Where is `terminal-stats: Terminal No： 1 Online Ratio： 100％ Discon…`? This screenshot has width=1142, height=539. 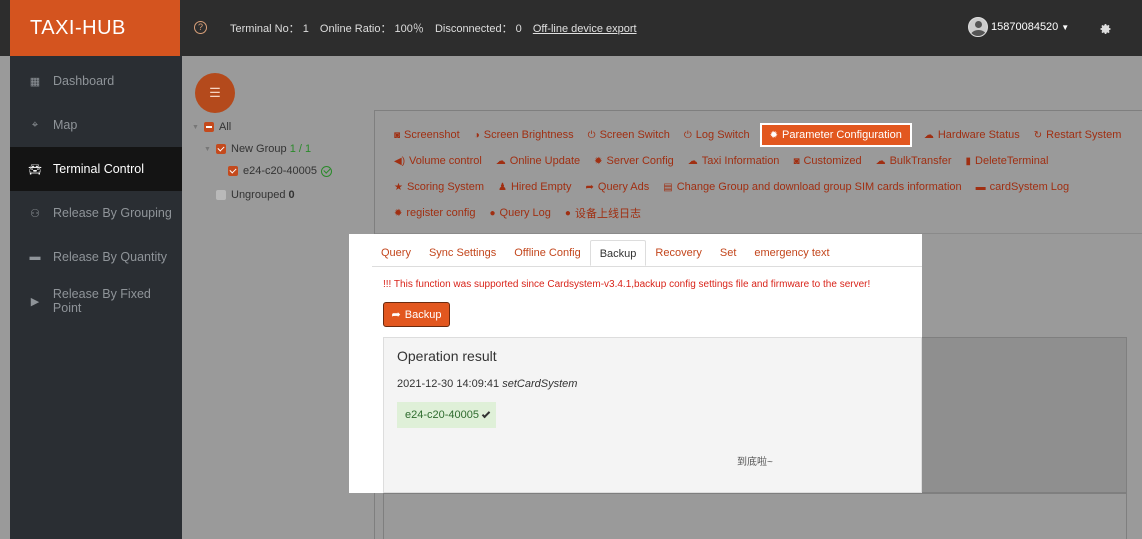
terminal-stats: Terminal No： 1 Online Ratio： 100％ Discon… is located at coordinates (437, 28).